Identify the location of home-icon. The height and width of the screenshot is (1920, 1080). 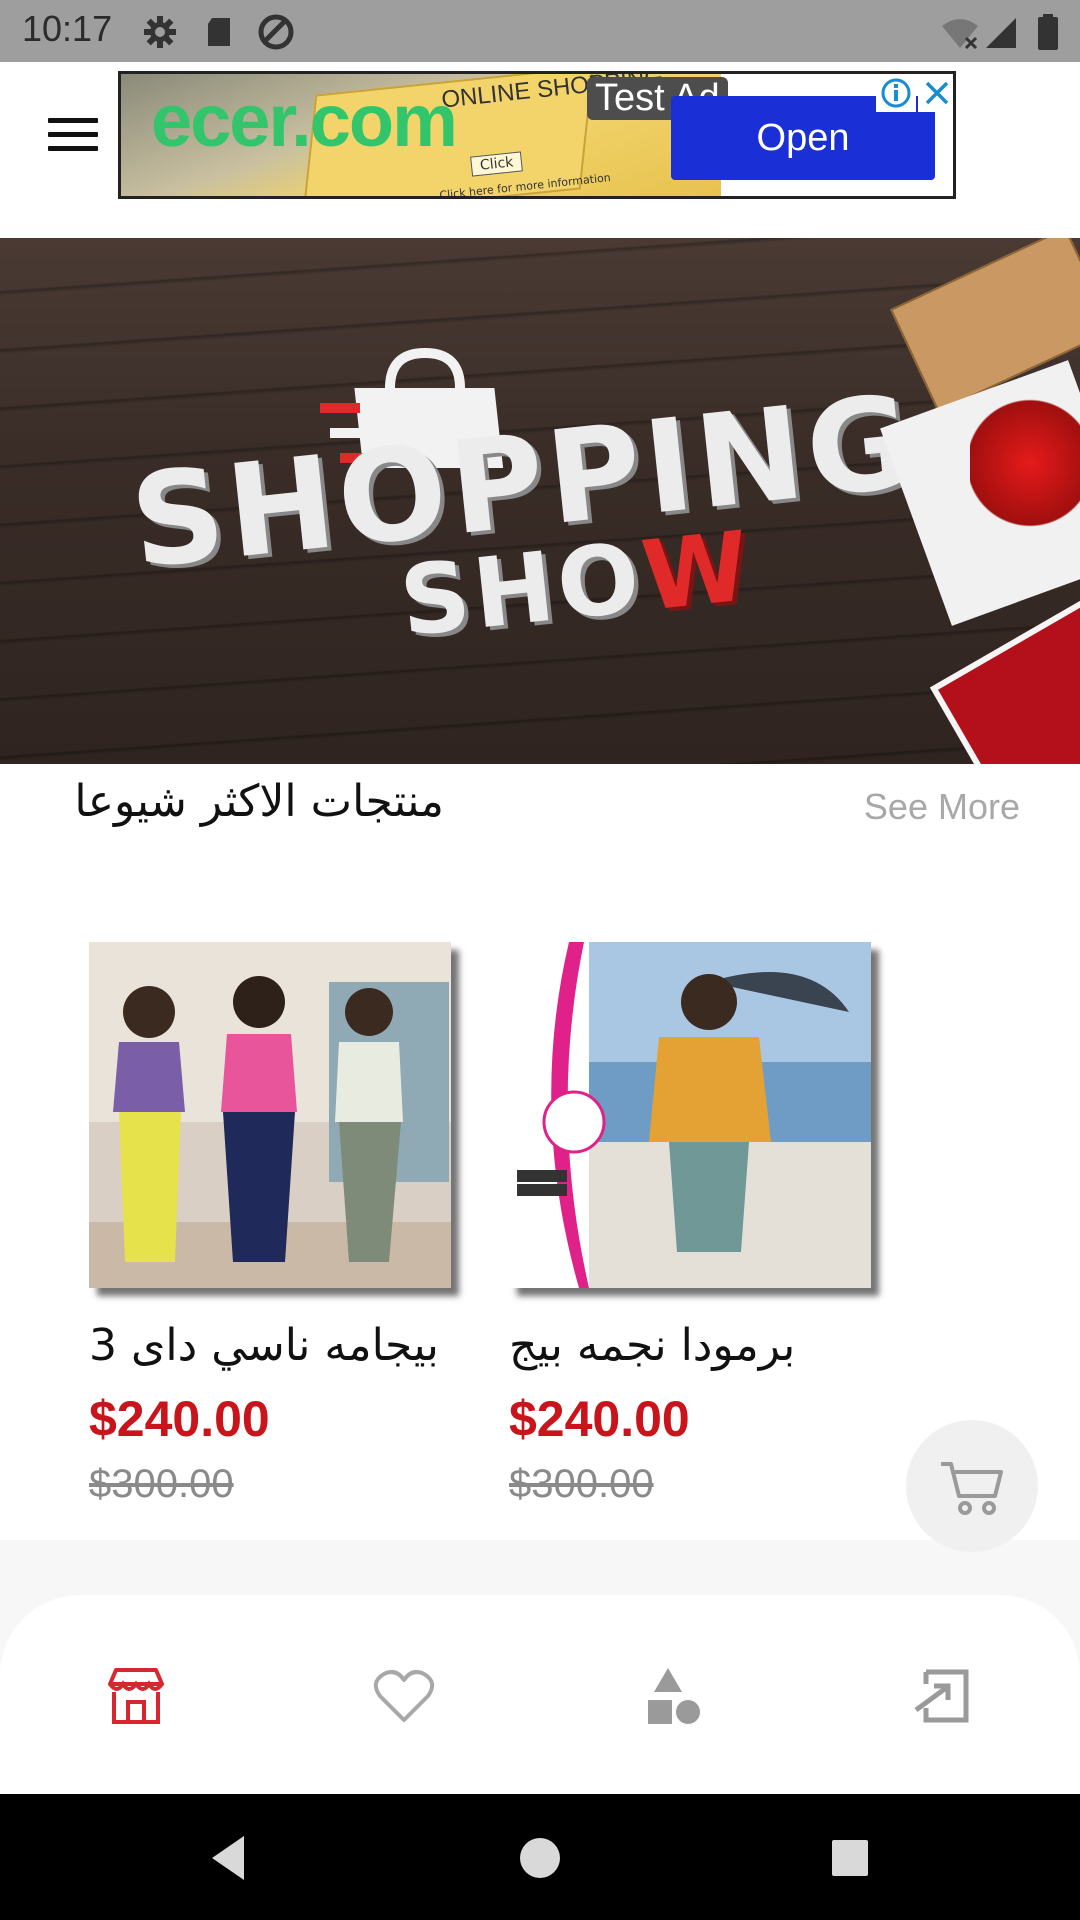
(540, 1858).